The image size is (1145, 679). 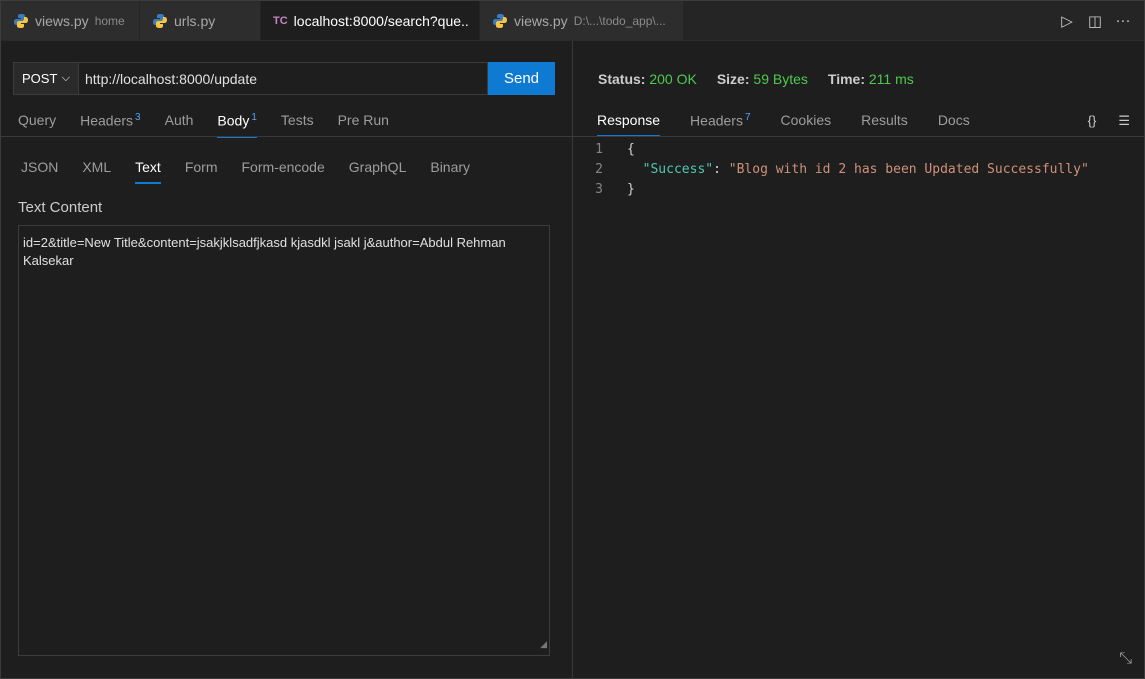 I want to click on resize-handle-icon: ◢, so click(x=543, y=644).